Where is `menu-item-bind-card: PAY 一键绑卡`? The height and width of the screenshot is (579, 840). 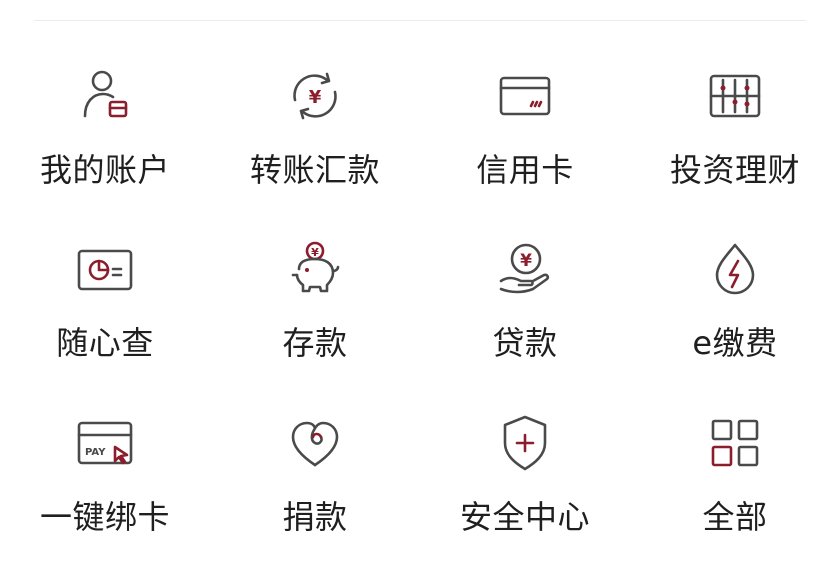 menu-item-bind-card: PAY 一键绑卡 is located at coordinates (105, 474).